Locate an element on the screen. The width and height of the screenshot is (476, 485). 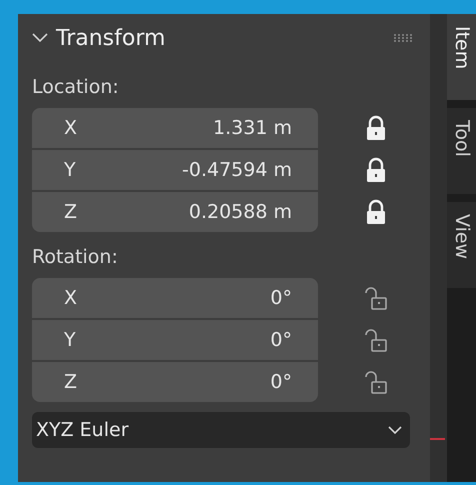
sidebar-tab: View is located at coordinates (461, 245).